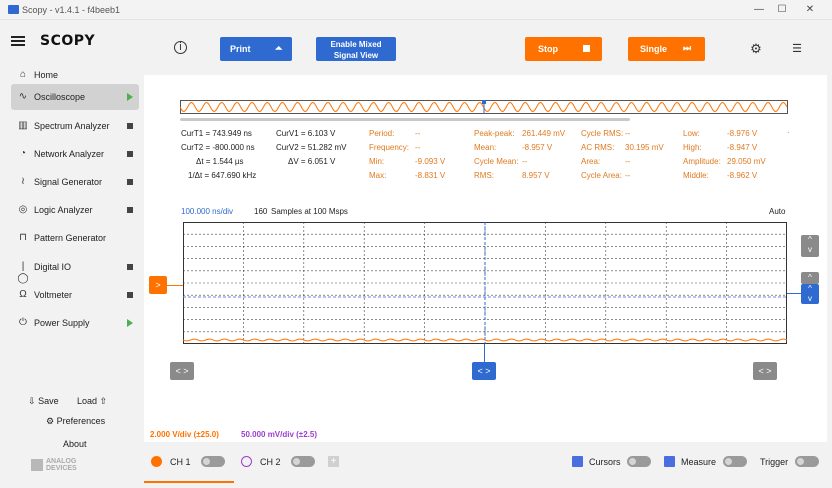  Describe the element at coordinates (218, 147) in the screenshot. I see `cursor-t2: CurT2 = -800.000 ns` at that location.